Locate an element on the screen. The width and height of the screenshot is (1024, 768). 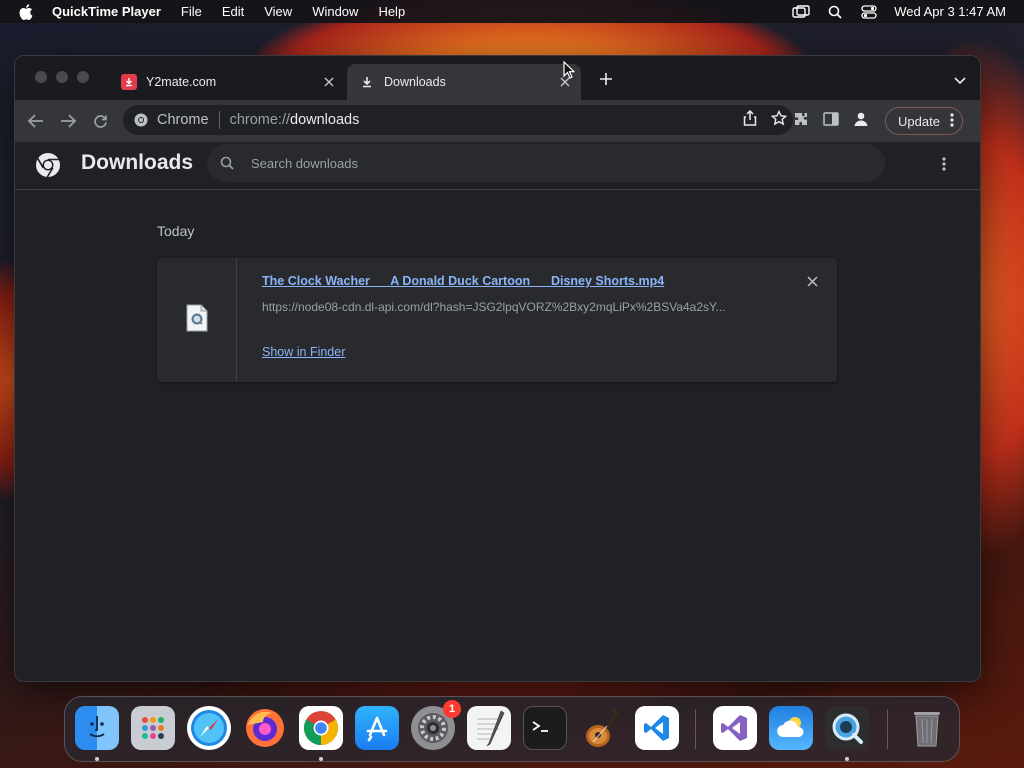
show-in-finder-link: Show in Finder is located at coordinates (303, 352).